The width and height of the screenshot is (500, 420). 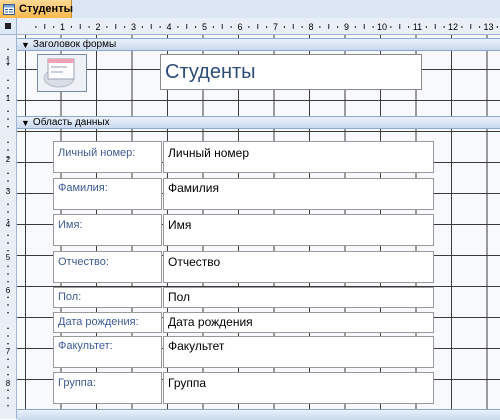 I want to click on horizontal-ruler: 1 2 3 4 5 6 7 8 9 10 11 12 13, so click(x=258, y=26).